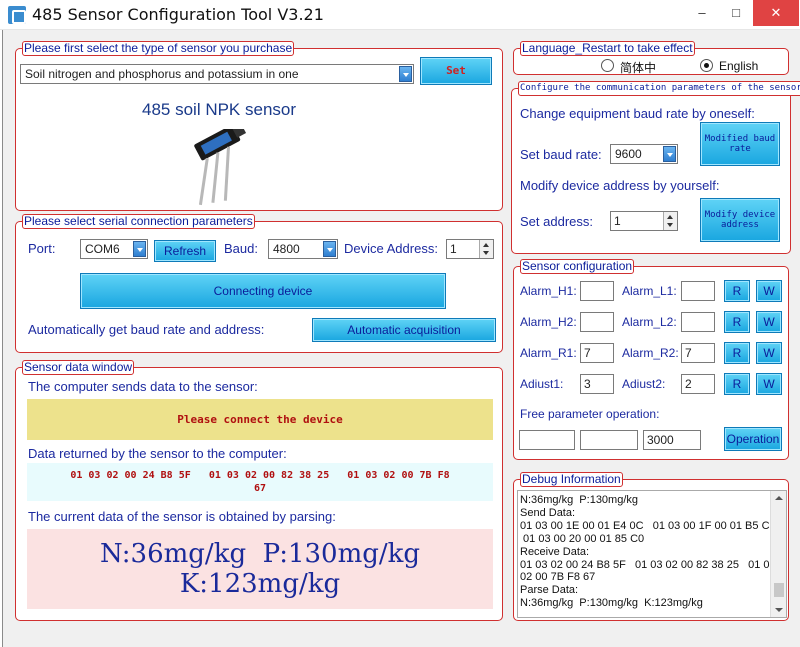 This screenshot has width=800, height=647. Describe the element at coordinates (542, 384) in the screenshot. I see `config-left-label: Adiust1:` at that location.